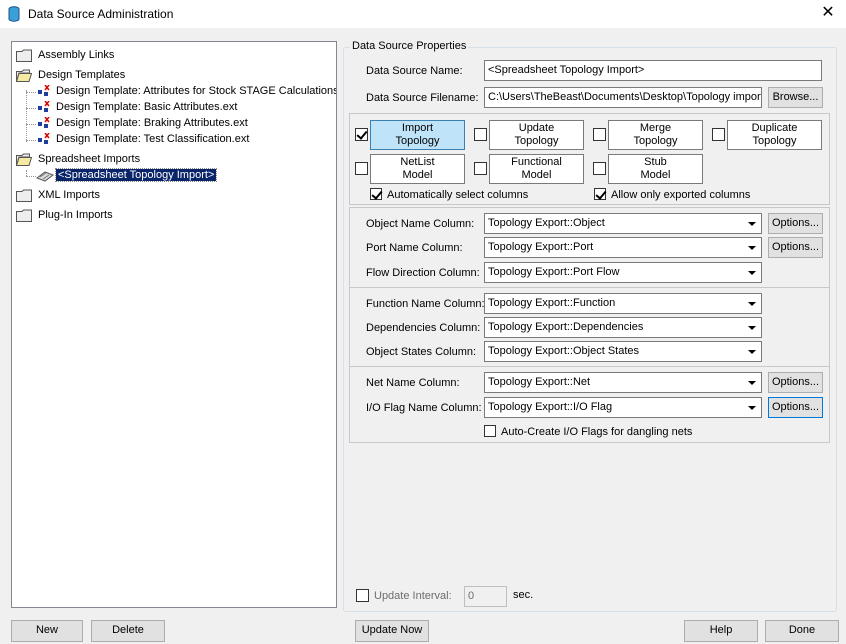  Describe the element at coordinates (623, 272) in the screenshot. I see `flow-direction-select: Topology Export::Port Flow` at that location.